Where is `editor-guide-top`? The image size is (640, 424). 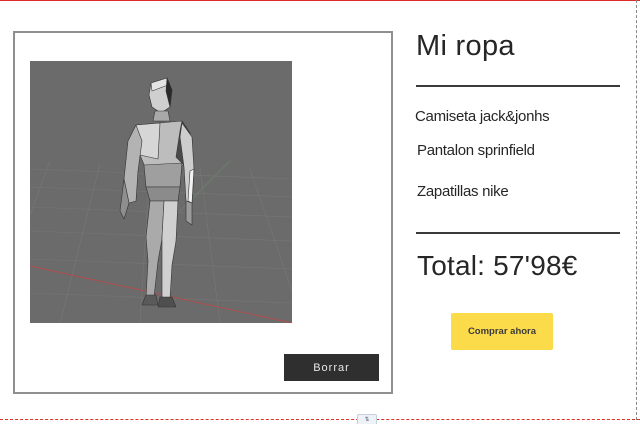
editor-guide-top is located at coordinates (320, 0).